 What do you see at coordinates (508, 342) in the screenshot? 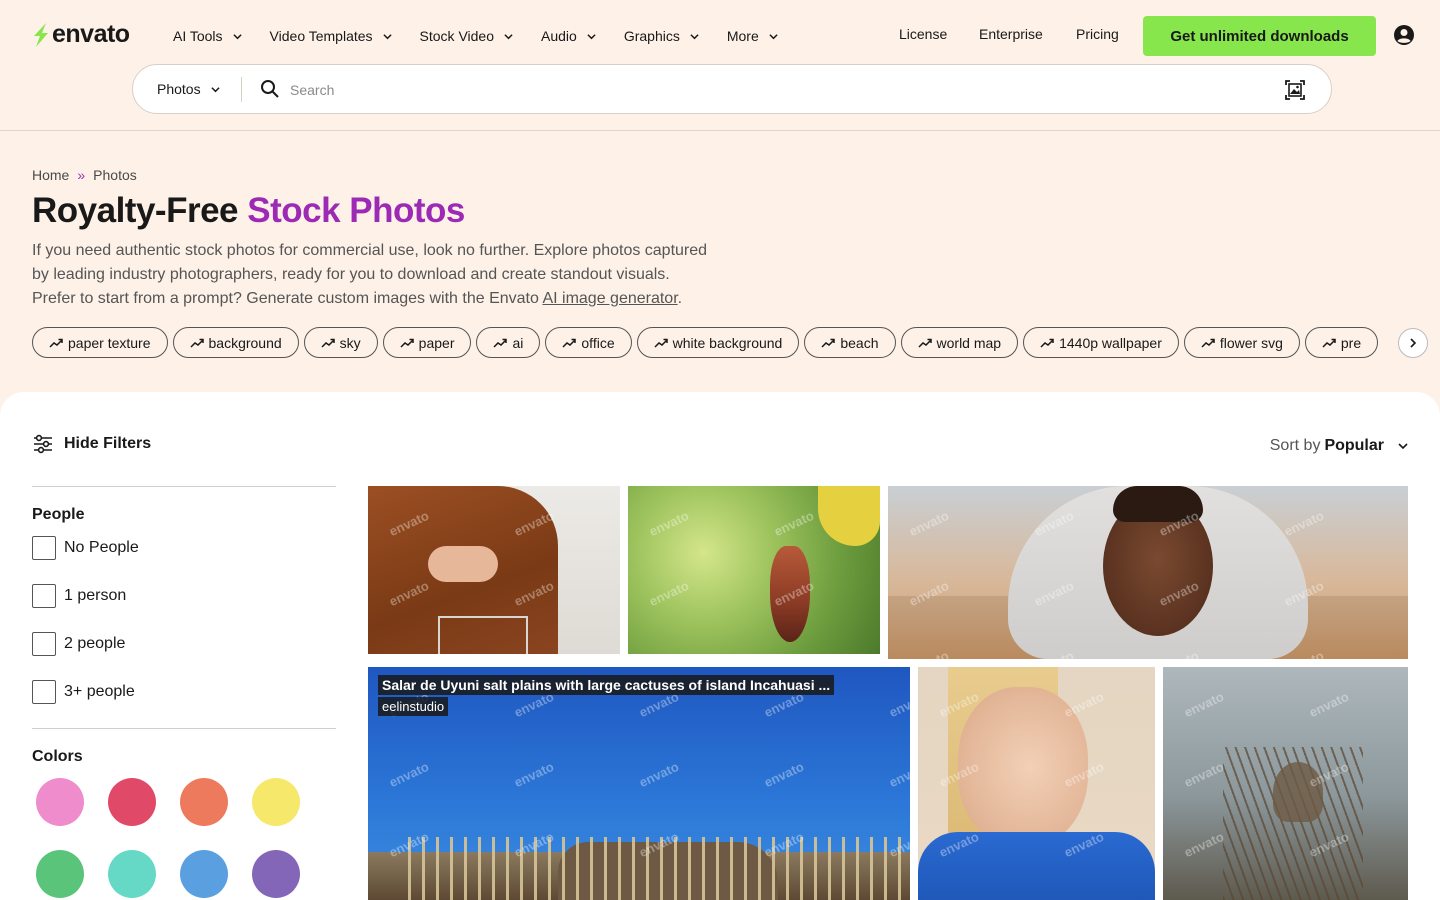
I see `trending-tag: ai` at bounding box center [508, 342].